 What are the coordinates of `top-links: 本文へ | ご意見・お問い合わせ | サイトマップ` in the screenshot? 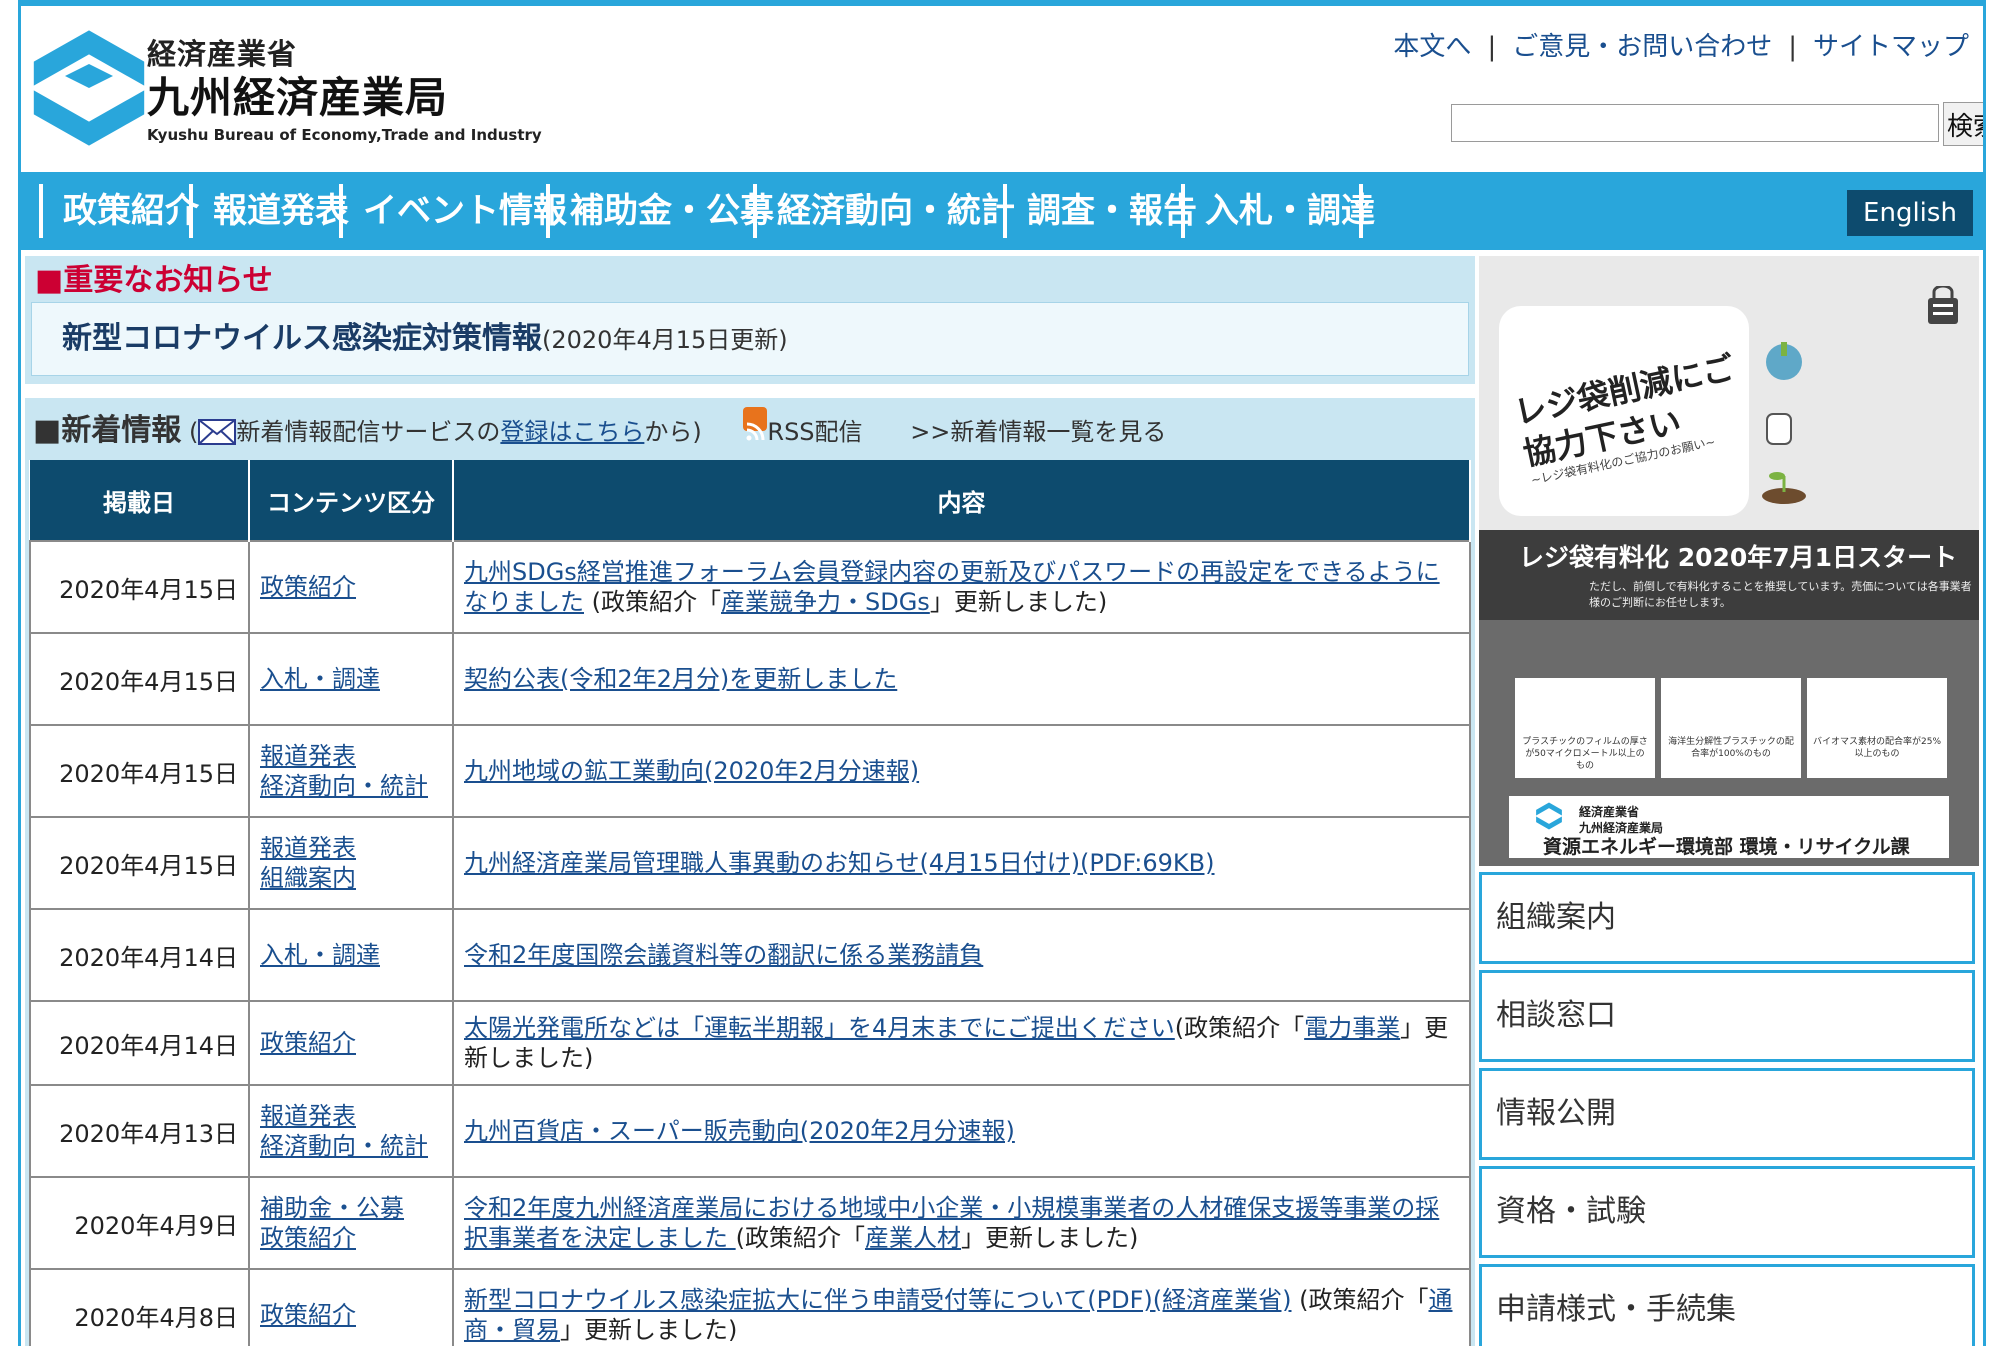 It's located at (1681, 44).